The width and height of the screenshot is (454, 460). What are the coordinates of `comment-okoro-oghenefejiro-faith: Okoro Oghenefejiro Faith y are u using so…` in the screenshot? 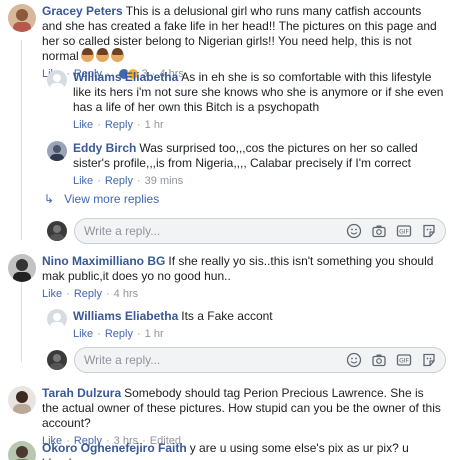 It's located at (228, 450).